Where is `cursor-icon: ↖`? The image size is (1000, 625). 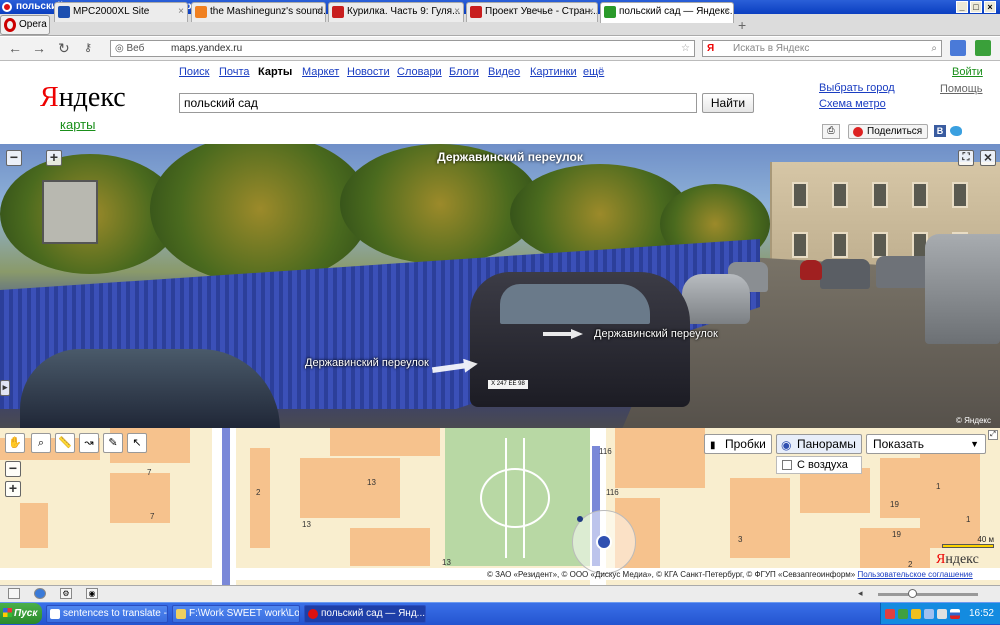
cursor-icon: ↖ is located at coordinates (137, 443).